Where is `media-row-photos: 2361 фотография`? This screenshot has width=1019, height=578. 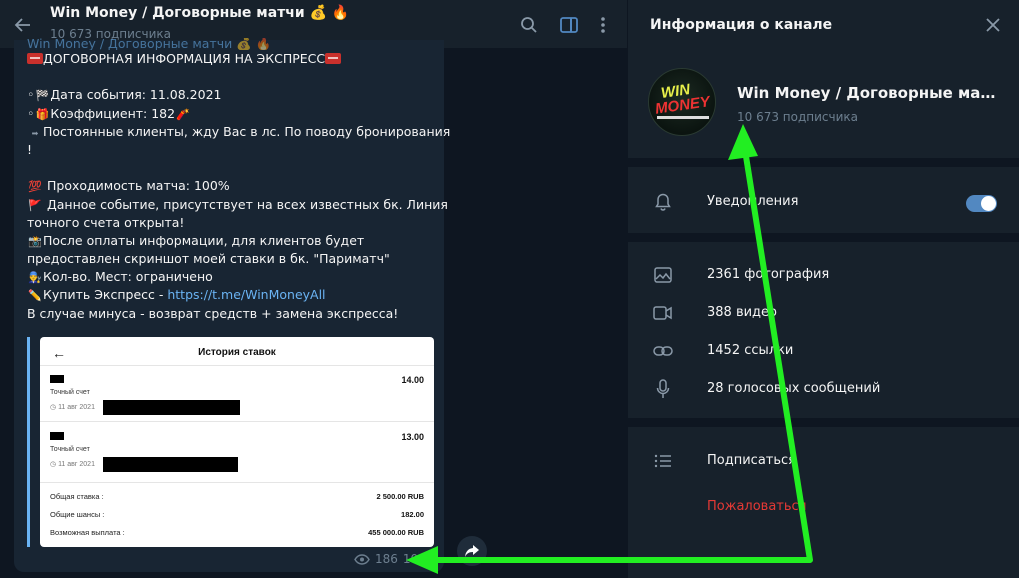 media-row-photos: 2361 фотография is located at coordinates (823, 275).